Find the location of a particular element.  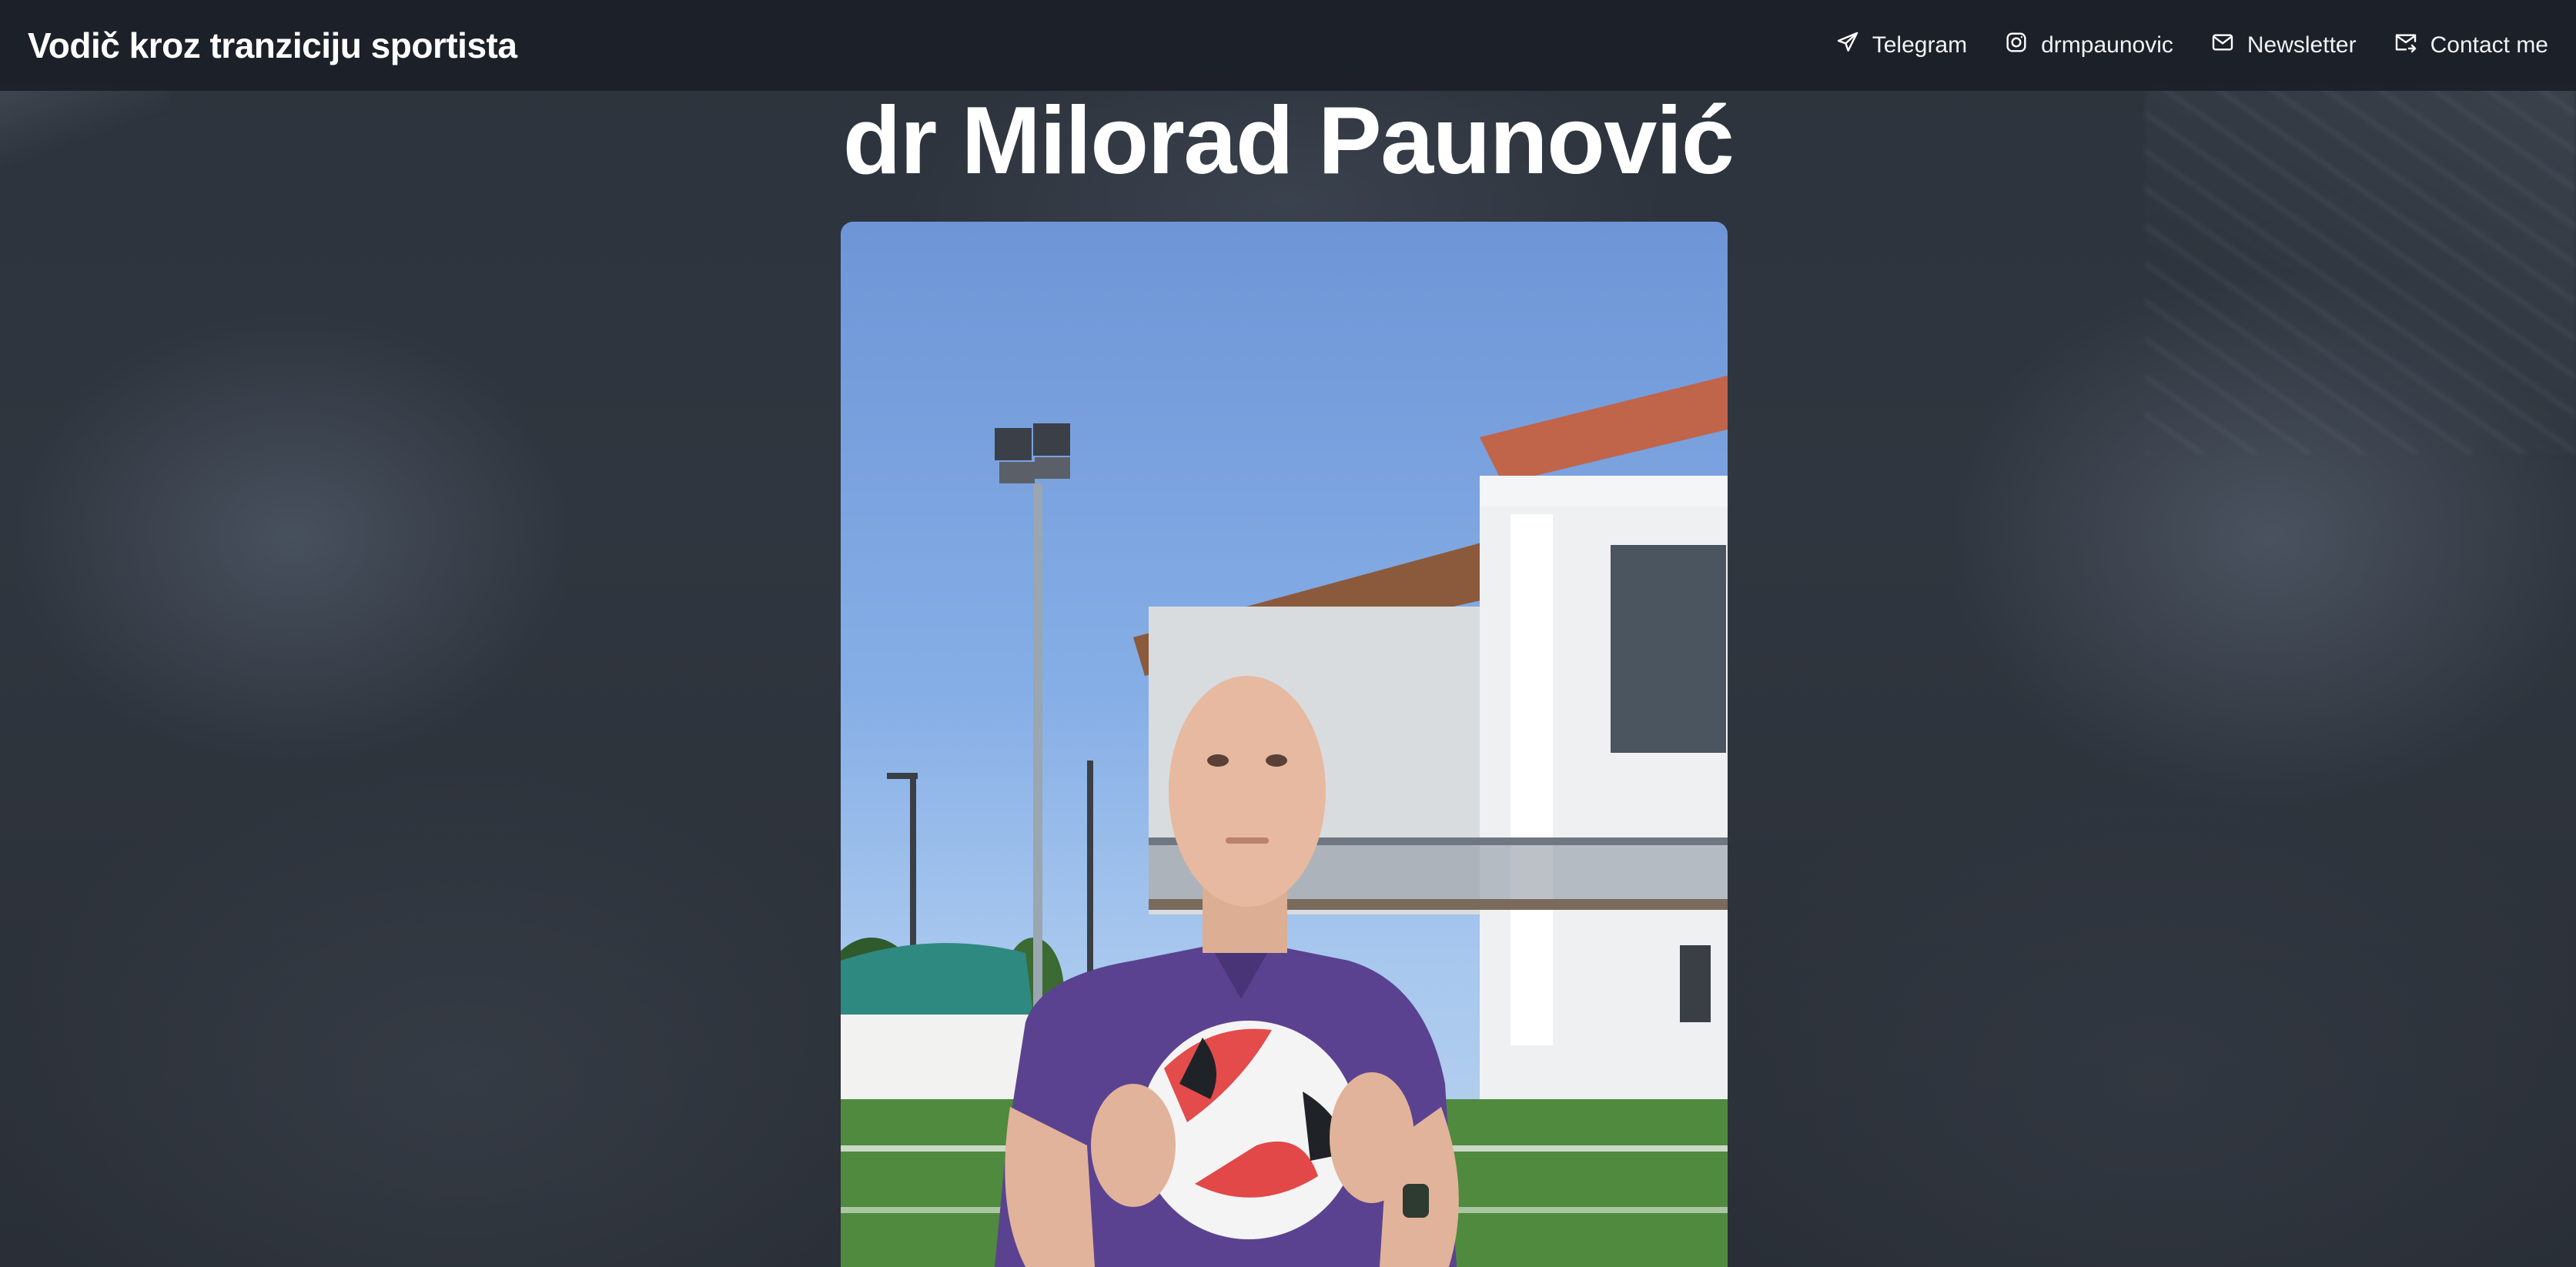

site-title: Vodič kroz tranziciju sportista is located at coordinates (273, 45).